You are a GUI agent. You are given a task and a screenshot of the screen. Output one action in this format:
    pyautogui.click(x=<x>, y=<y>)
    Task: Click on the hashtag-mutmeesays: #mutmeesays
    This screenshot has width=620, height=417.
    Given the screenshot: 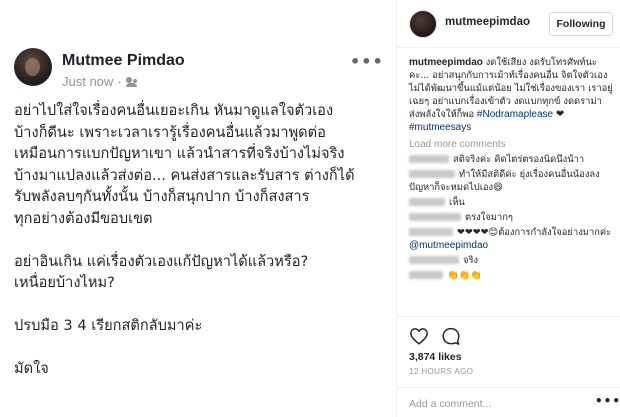 What is the action you would take?
    pyautogui.click(x=440, y=127)
    